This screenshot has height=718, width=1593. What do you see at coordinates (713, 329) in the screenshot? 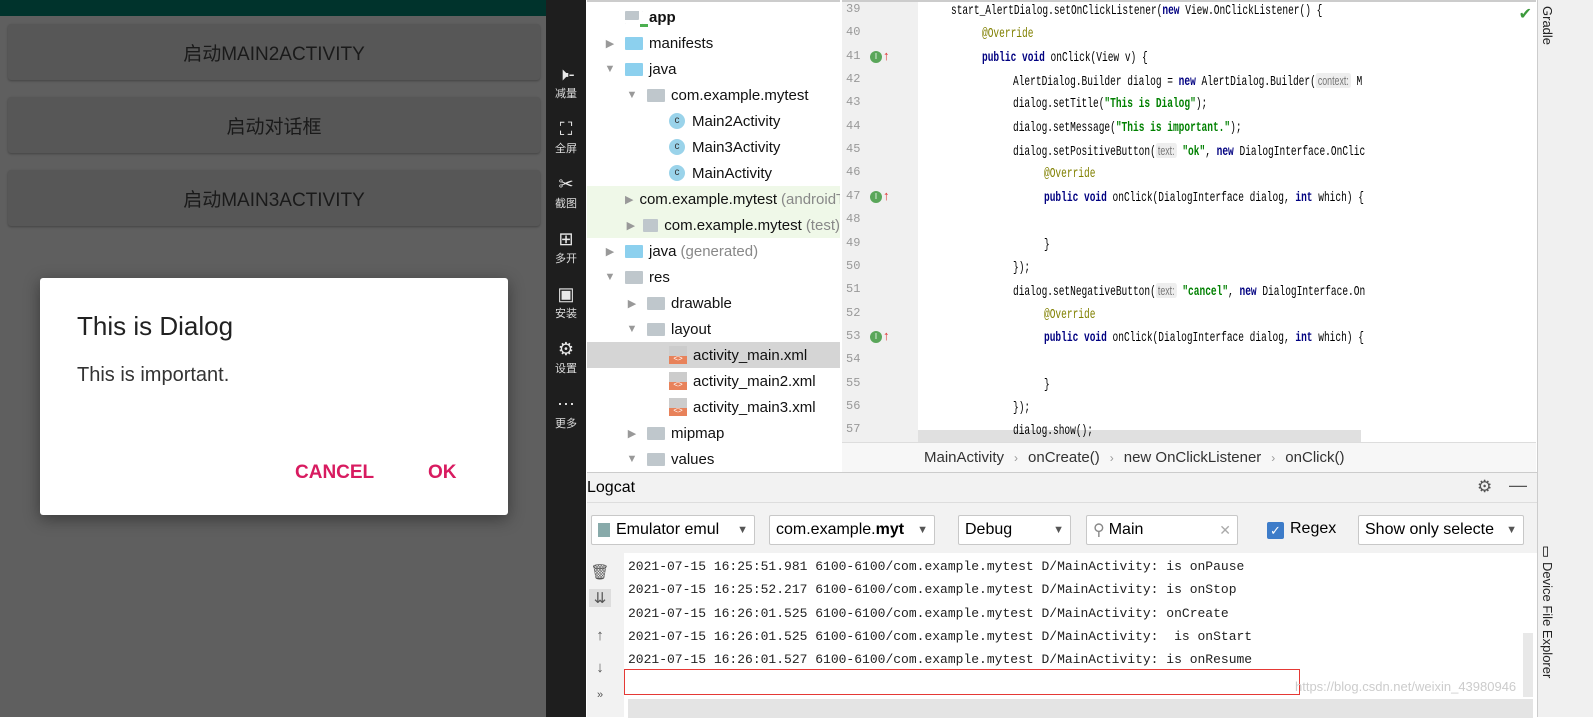
I see `tree-item: ▼ layout` at bounding box center [713, 329].